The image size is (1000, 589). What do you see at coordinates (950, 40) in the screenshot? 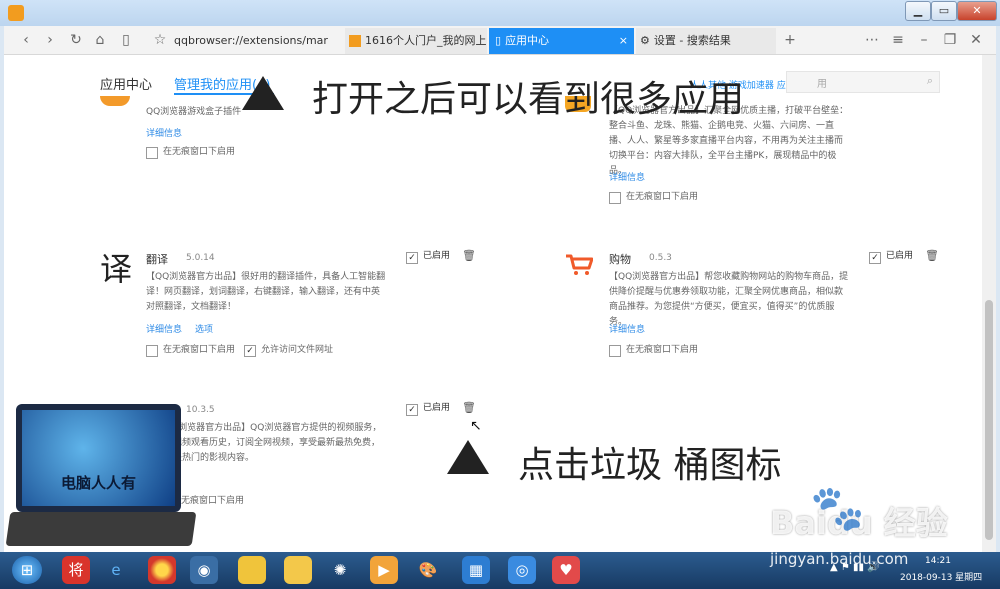
I see `browser-restore-icon: ❐` at bounding box center [950, 40].